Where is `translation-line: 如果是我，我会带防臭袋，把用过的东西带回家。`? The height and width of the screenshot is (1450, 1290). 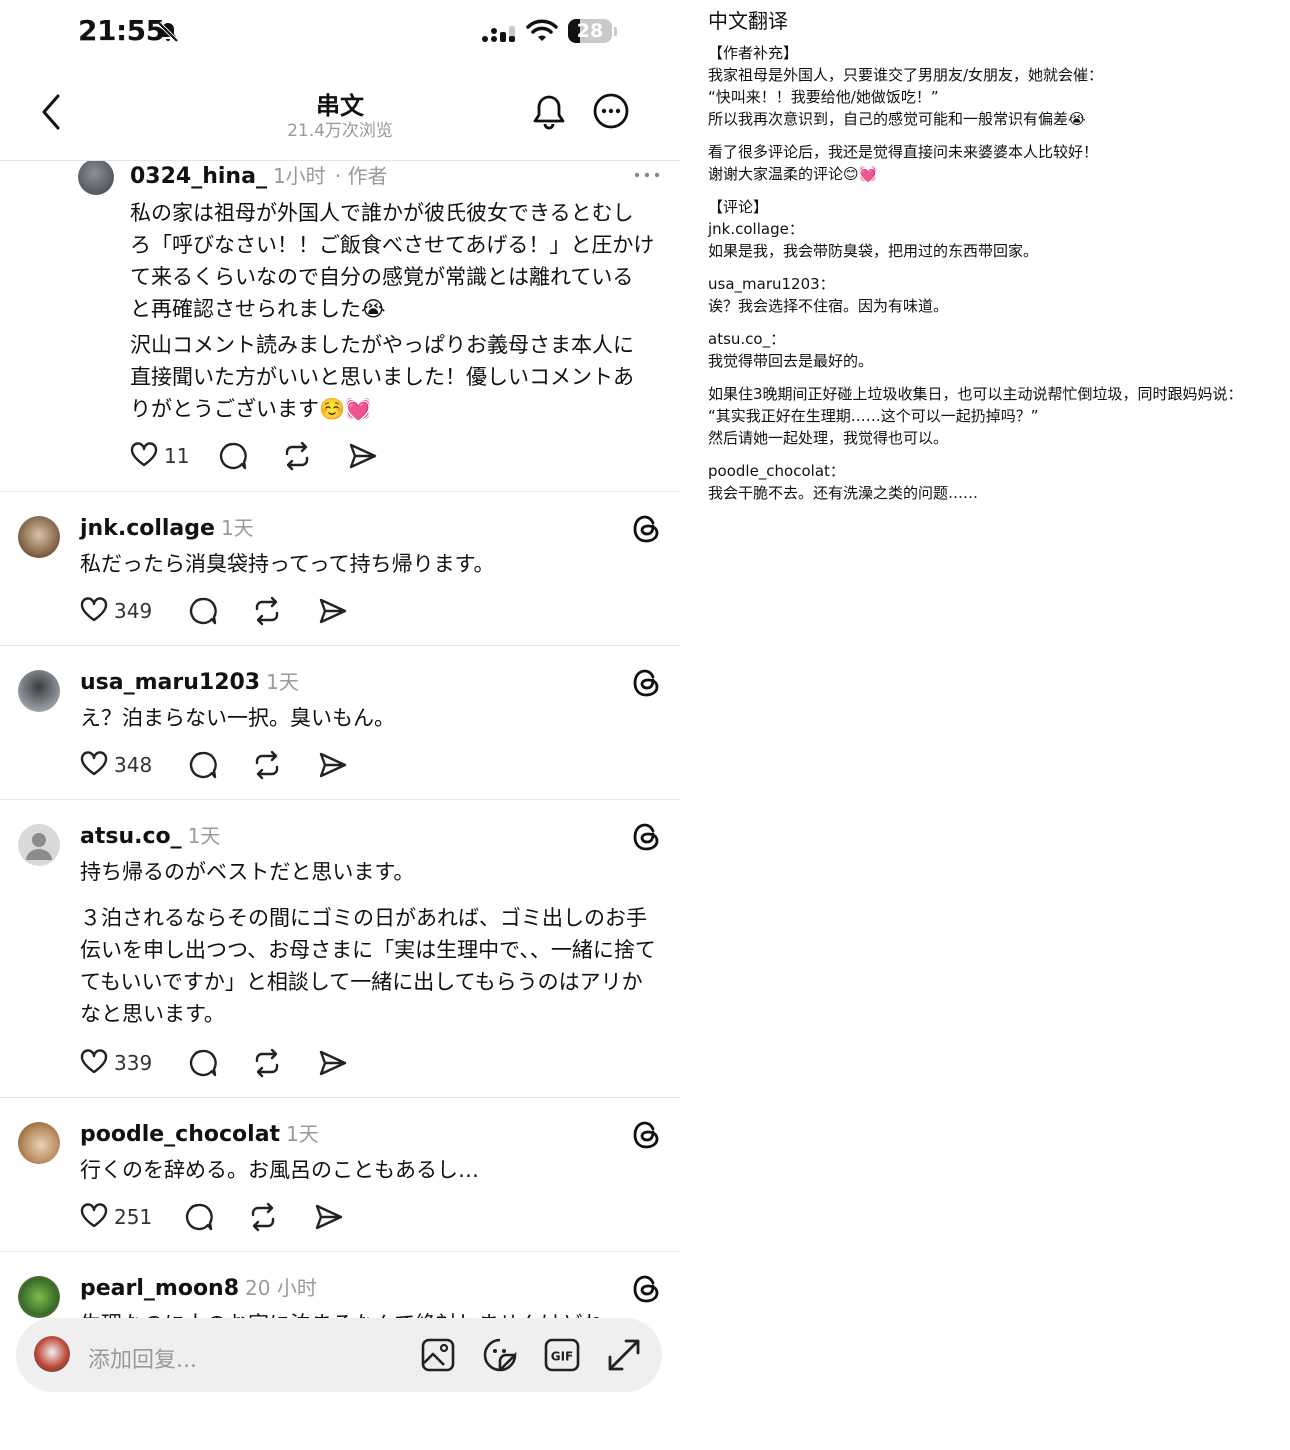
translation-line: 如果是我，我会带防臭袋，把用过的东西带回家。 is located at coordinates (873, 251).